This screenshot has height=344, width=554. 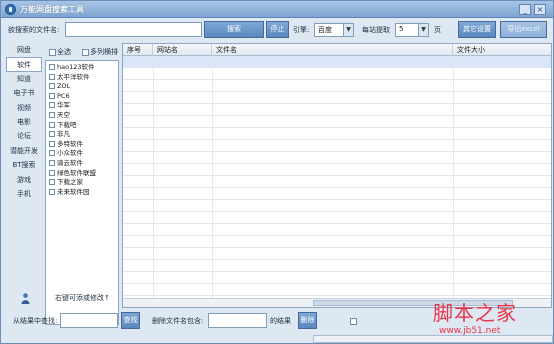 I want to click on stop-button: 停止, so click(x=277, y=29).